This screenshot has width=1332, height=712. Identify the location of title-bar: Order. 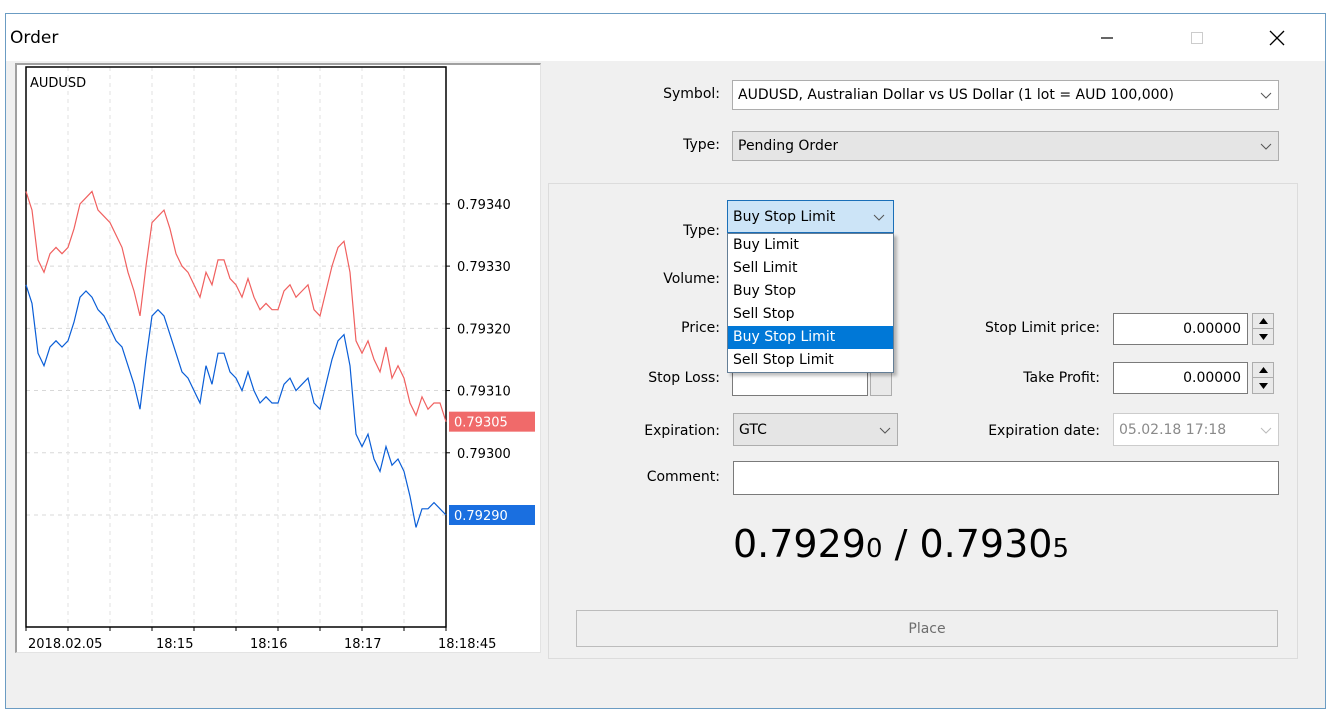
(665, 37).